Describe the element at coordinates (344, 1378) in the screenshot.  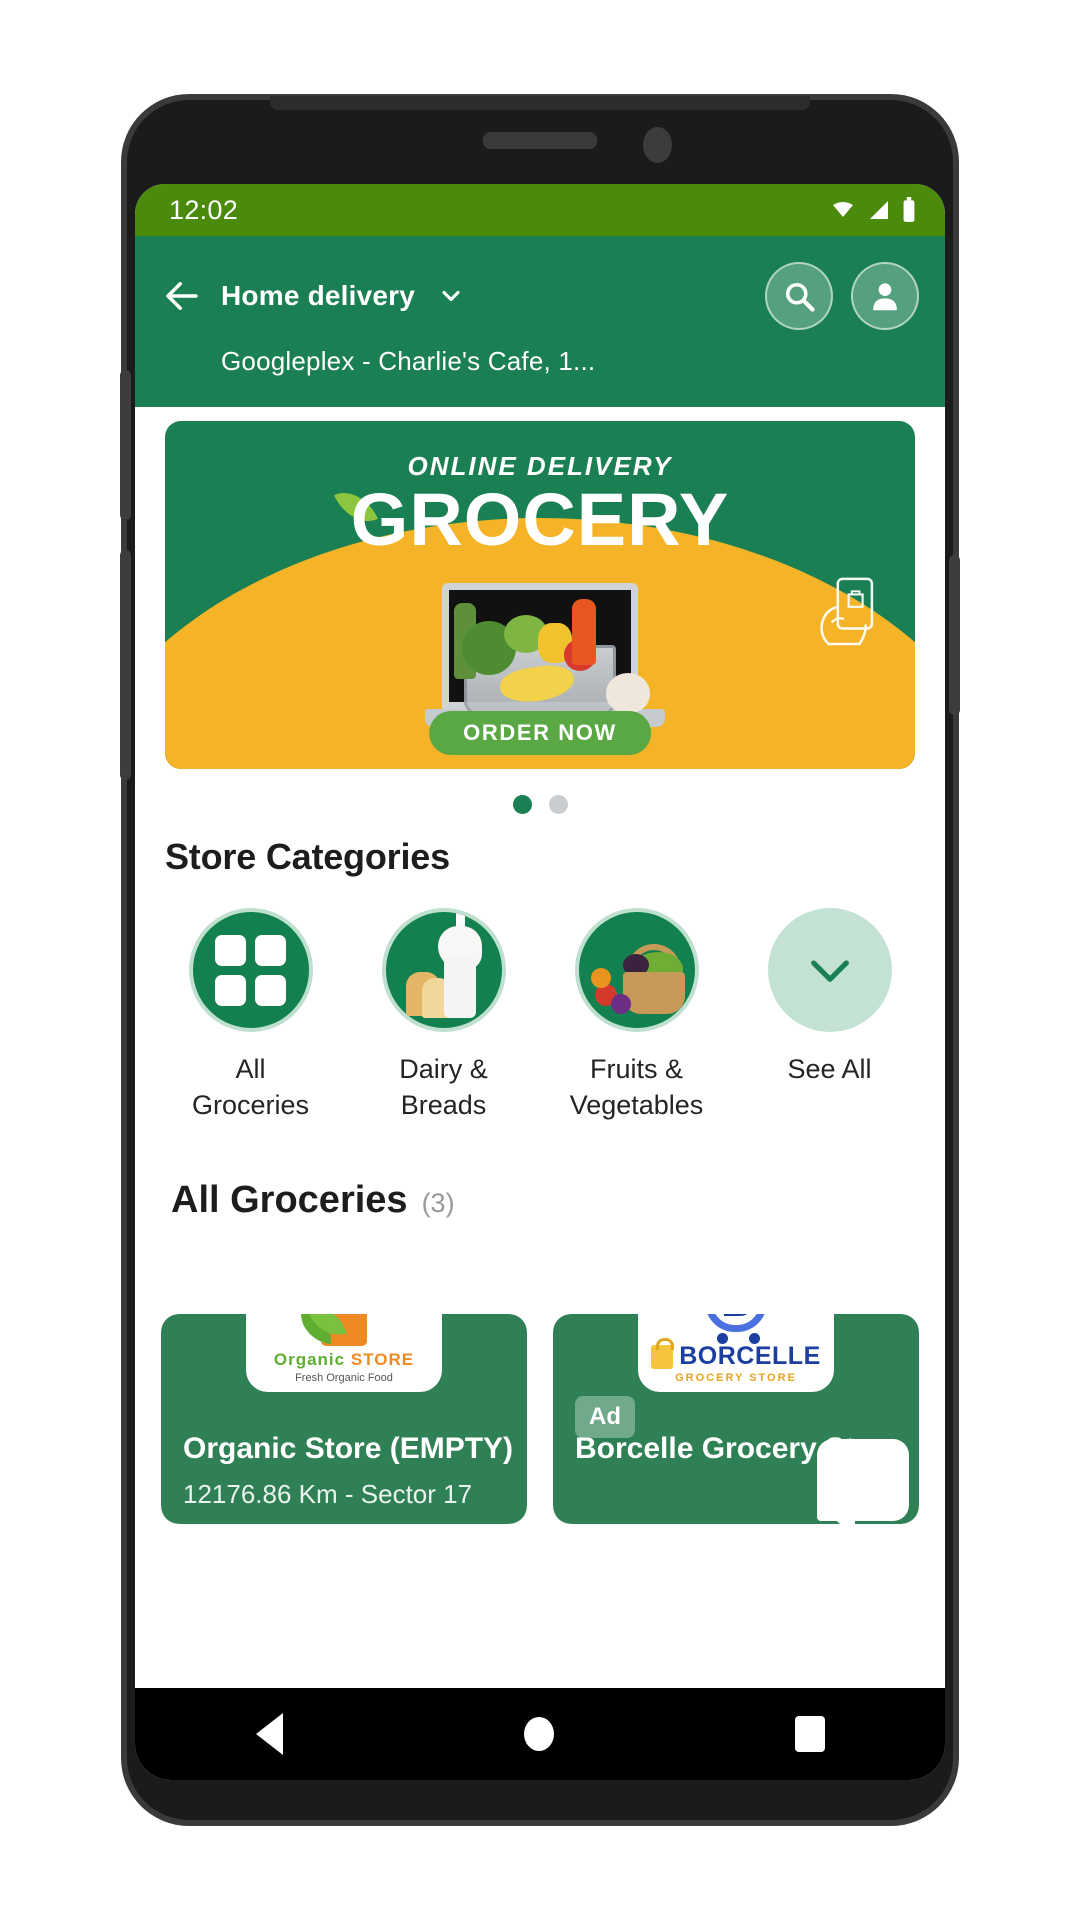
I see `store-logo-tagline: Fresh Organic Food` at that location.